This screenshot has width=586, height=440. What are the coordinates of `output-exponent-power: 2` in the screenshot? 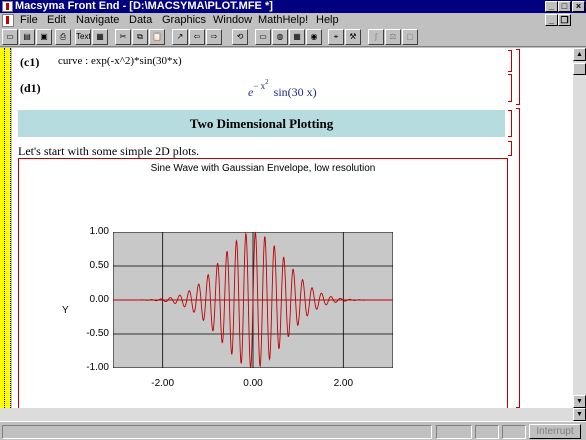 It's located at (267, 82).